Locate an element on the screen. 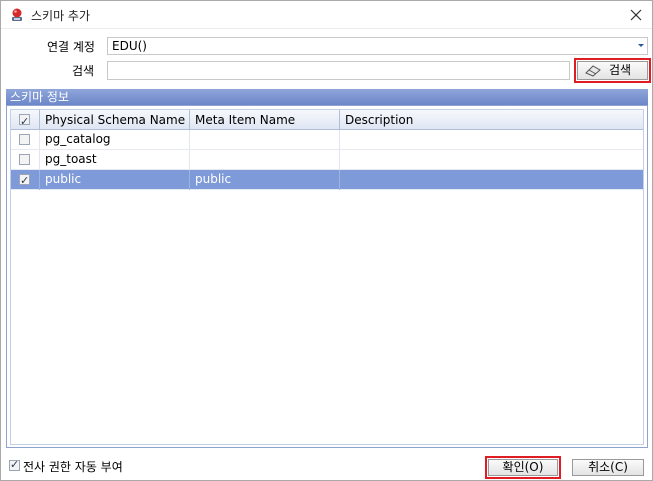 The height and width of the screenshot is (481, 653). account-combobox: EDU() is located at coordinates (377, 46).